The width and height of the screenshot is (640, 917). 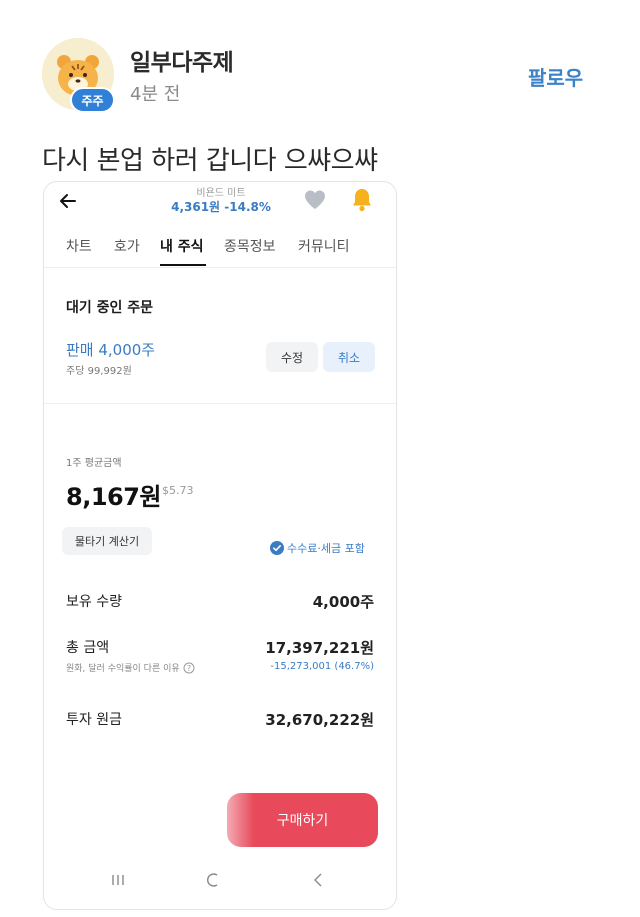 What do you see at coordinates (78, 75) in the screenshot?
I see `avatar: 주주` at bounding box center [78, 75].